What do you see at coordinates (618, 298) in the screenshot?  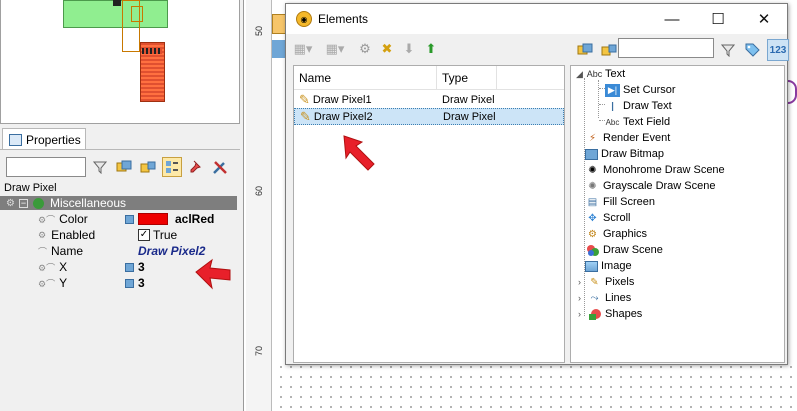 I see `tree-item-label: Lines` at bounding box center [618, 298].